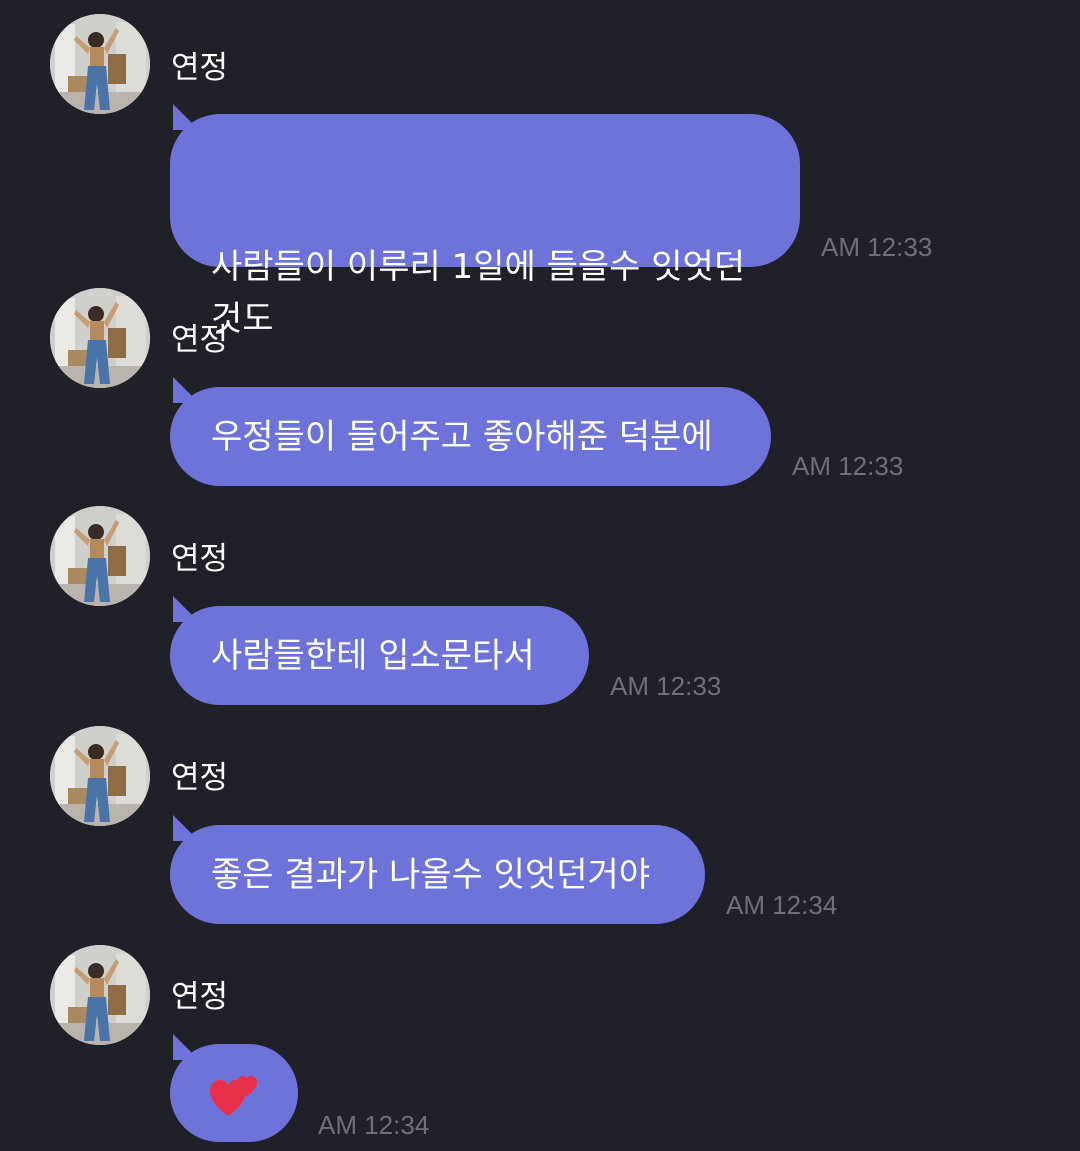 This screenshot has height=1151, width=1080. What do you see at coordinates (478, 293) in the screenshot?
I see `message-text: 사람들이 이루리 1일에 들을수 잇엇던 것도` at bounding box center [478, 293].